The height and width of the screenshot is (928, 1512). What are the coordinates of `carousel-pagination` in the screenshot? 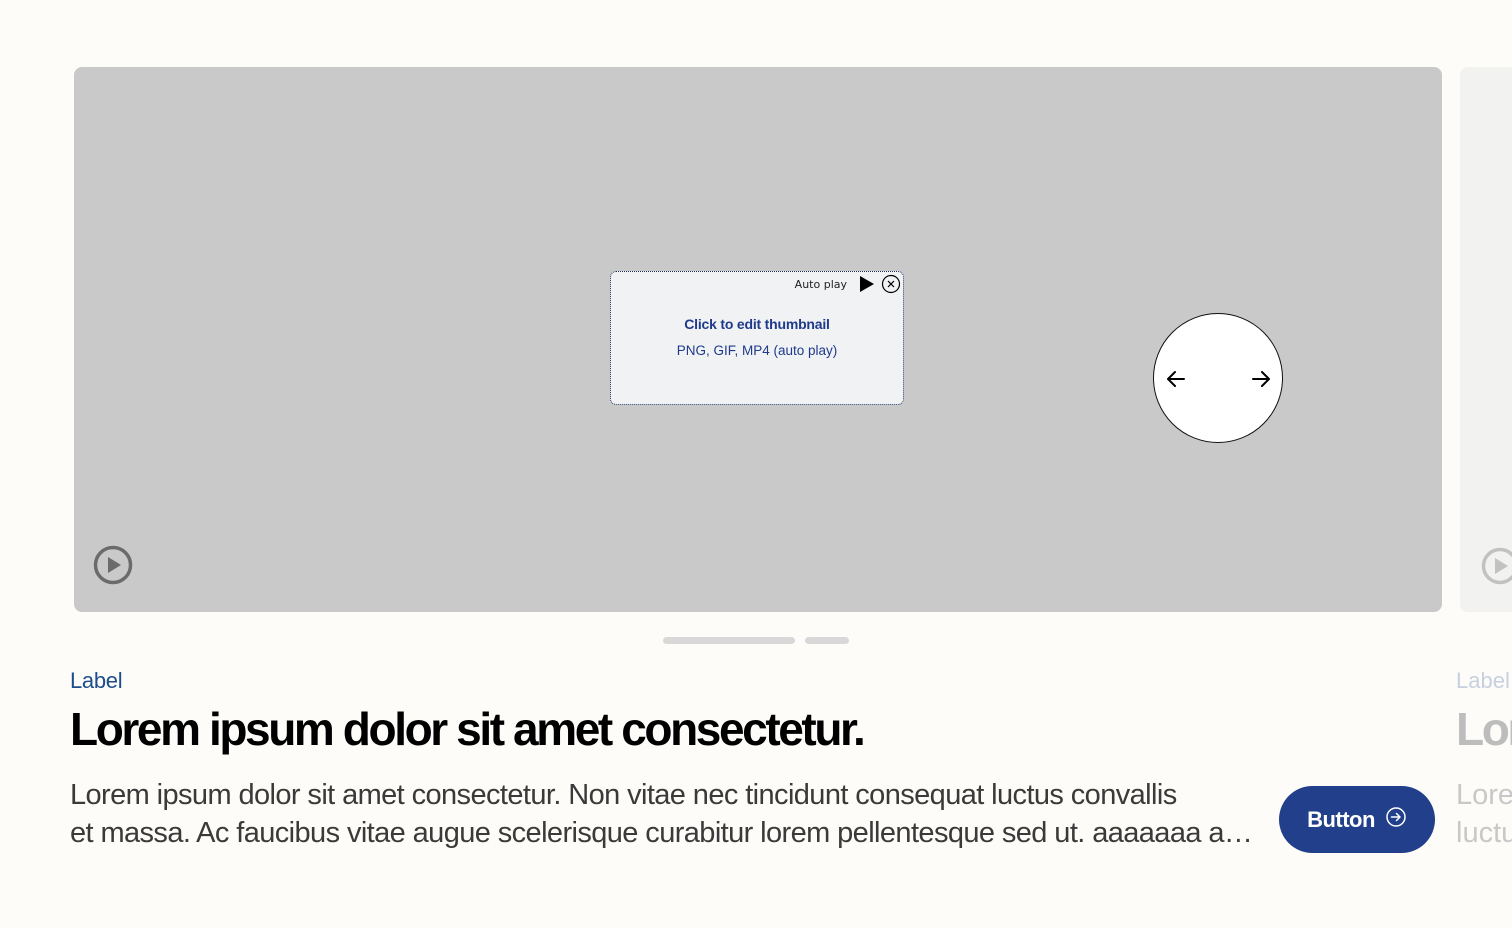 It's located at (756, 640).